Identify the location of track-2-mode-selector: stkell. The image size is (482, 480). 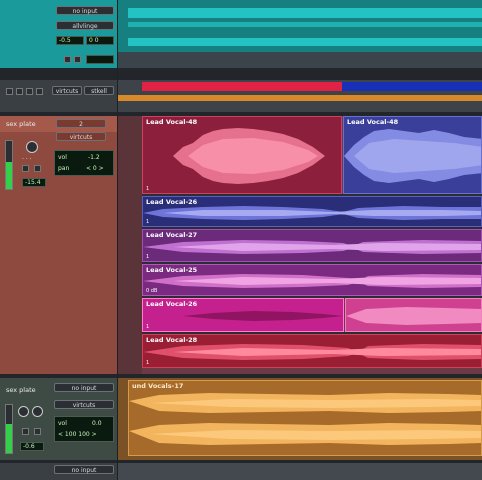
(99, 90).